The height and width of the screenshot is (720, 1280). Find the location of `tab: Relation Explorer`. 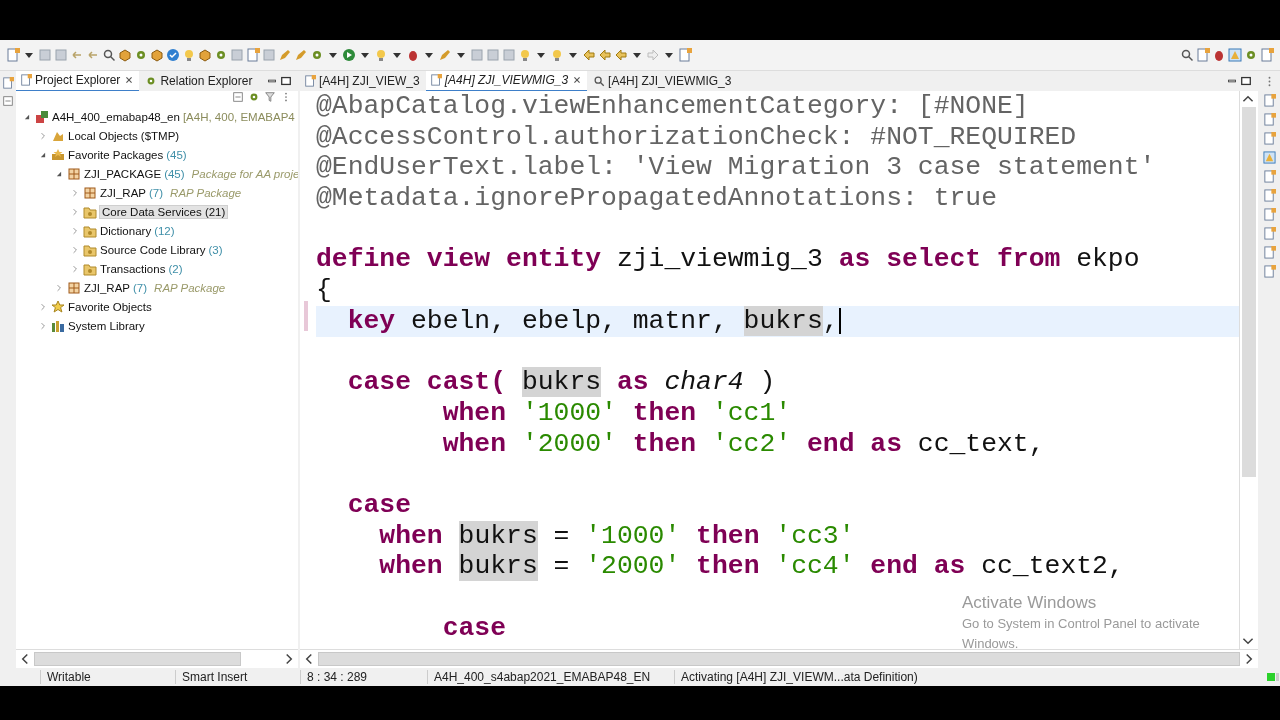

tab: Relation Explorer is located at coordinates (199, 81).